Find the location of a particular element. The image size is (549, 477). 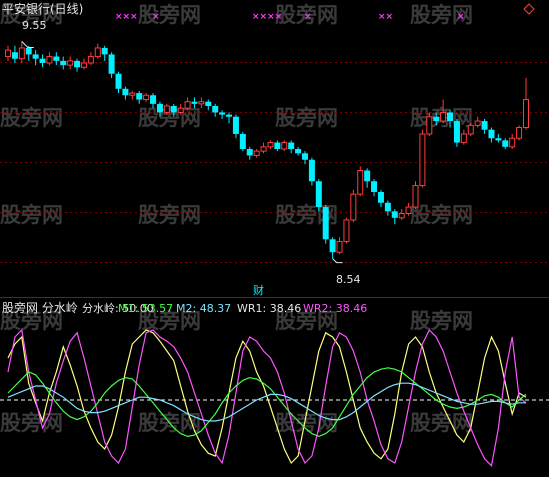

watermark-text: 股旁网 is located at coordinates (441, 321).